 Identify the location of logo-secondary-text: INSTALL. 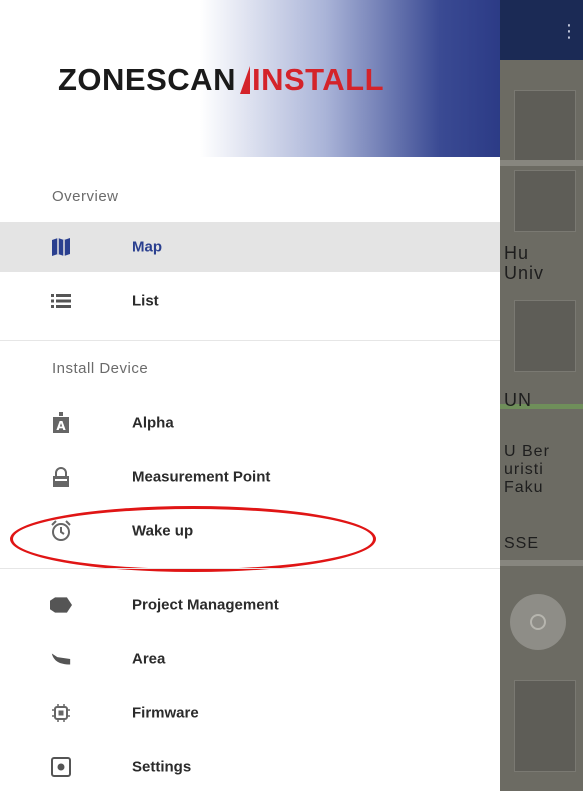
(318, 79).